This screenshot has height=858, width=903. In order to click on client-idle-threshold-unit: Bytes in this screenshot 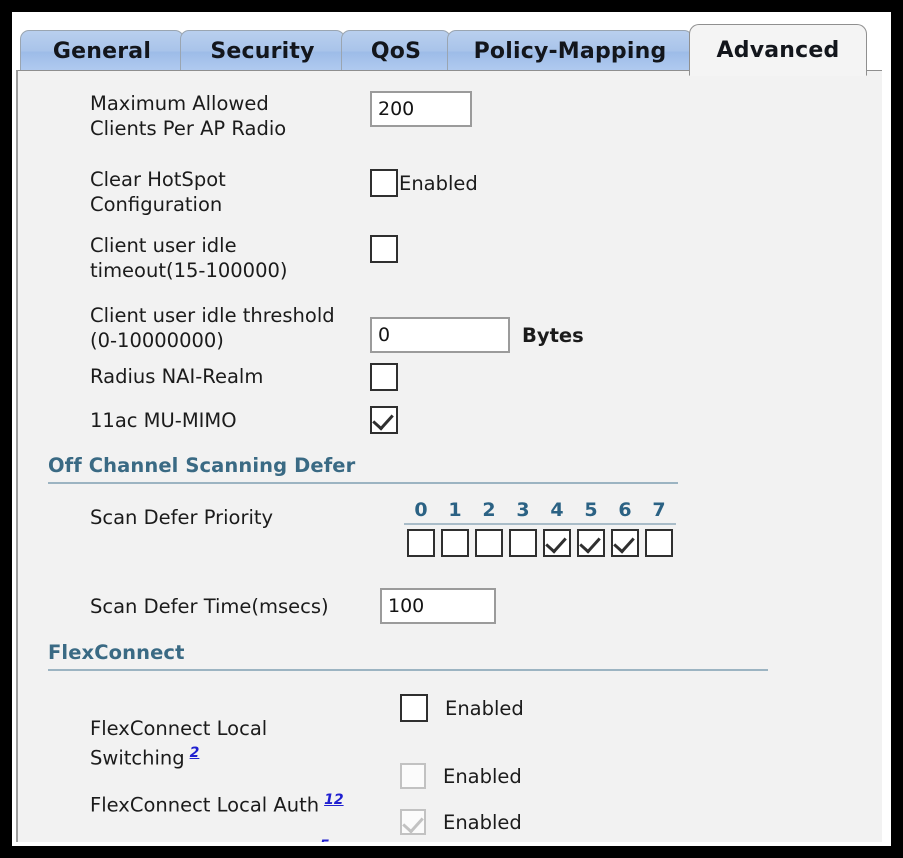, I will do `click(553, 335)`.